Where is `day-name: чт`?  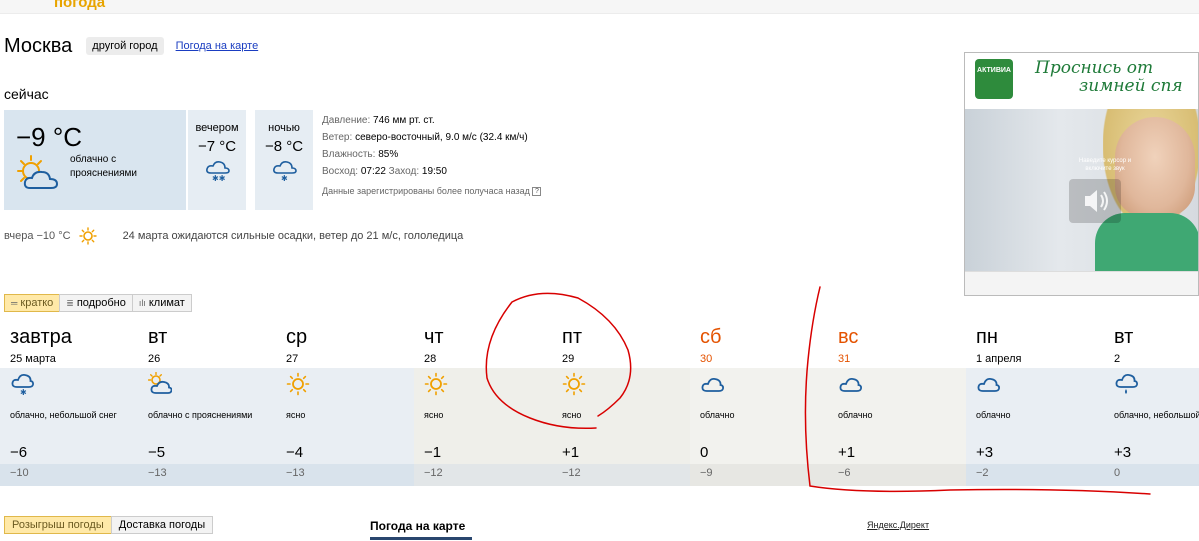
day-name: чт is located at coordinates (434, 337).